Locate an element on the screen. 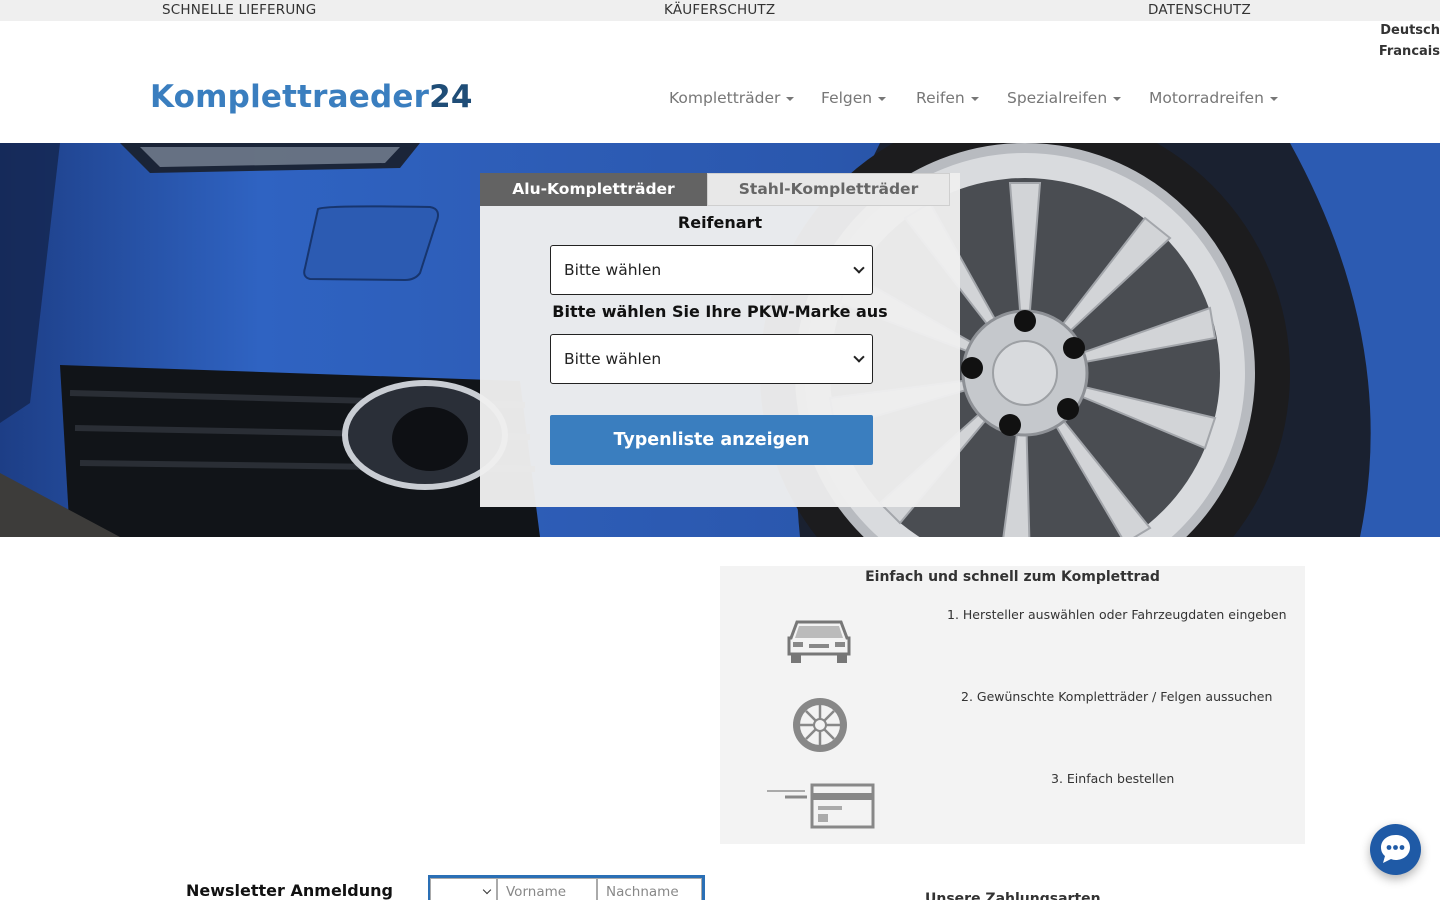 The height and width of the screenshot is (900, 1440). brand-select: Bitte wählen is located at coordinates (711, 359).